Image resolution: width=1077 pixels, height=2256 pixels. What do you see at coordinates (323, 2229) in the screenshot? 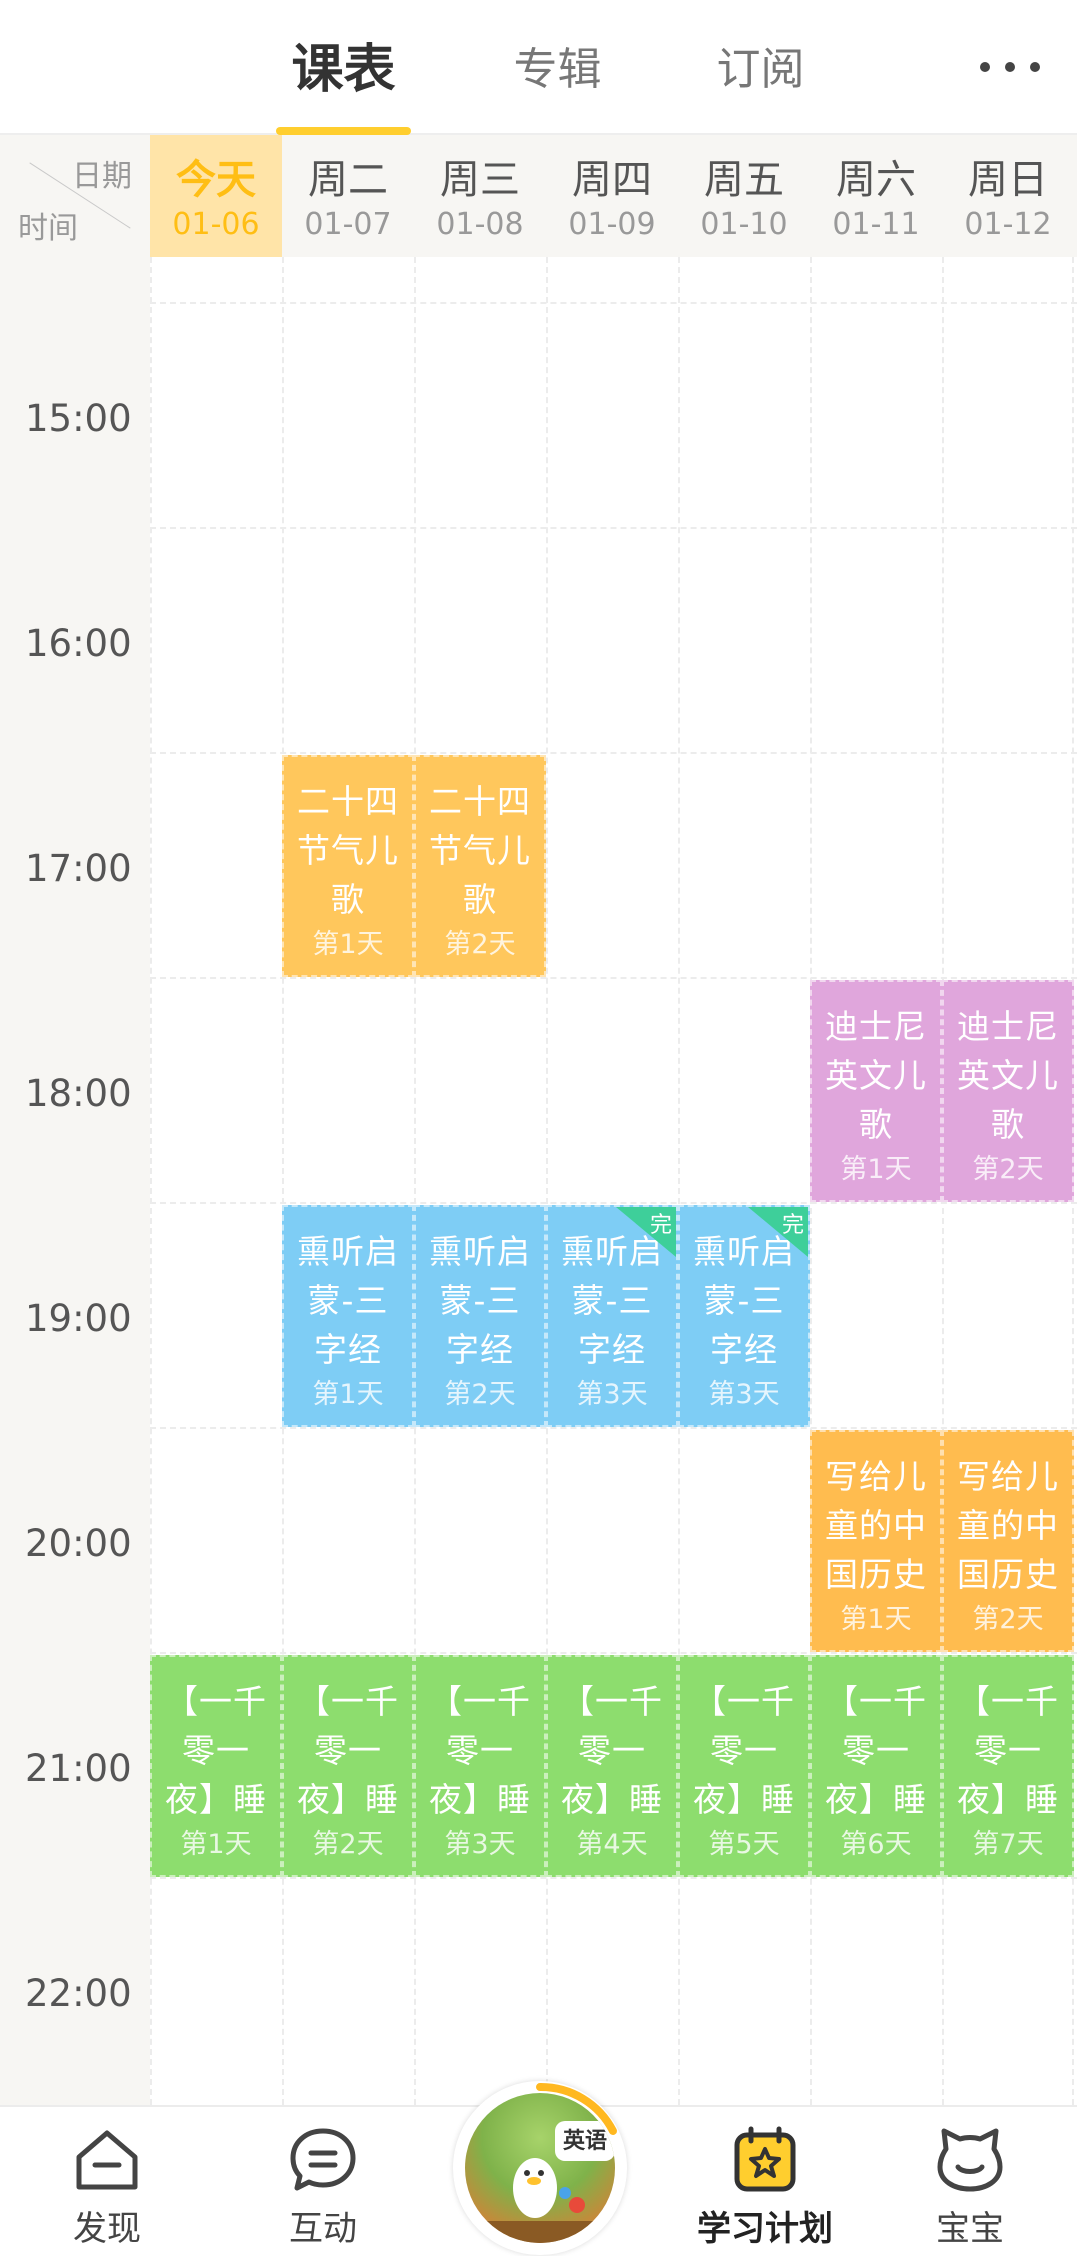
I see `nav-label: 互动` at bounding box center [323, 2229].